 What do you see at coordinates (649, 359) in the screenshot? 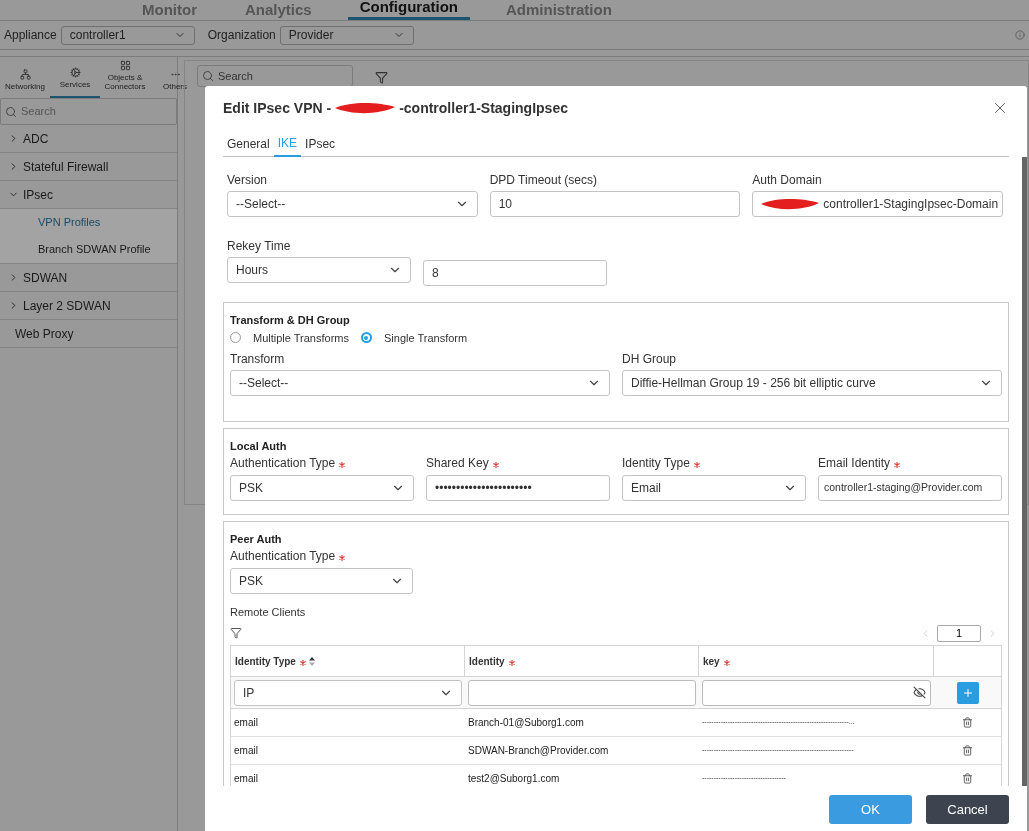
I see `field-label: DH Group` at bounding box center [649, 359].